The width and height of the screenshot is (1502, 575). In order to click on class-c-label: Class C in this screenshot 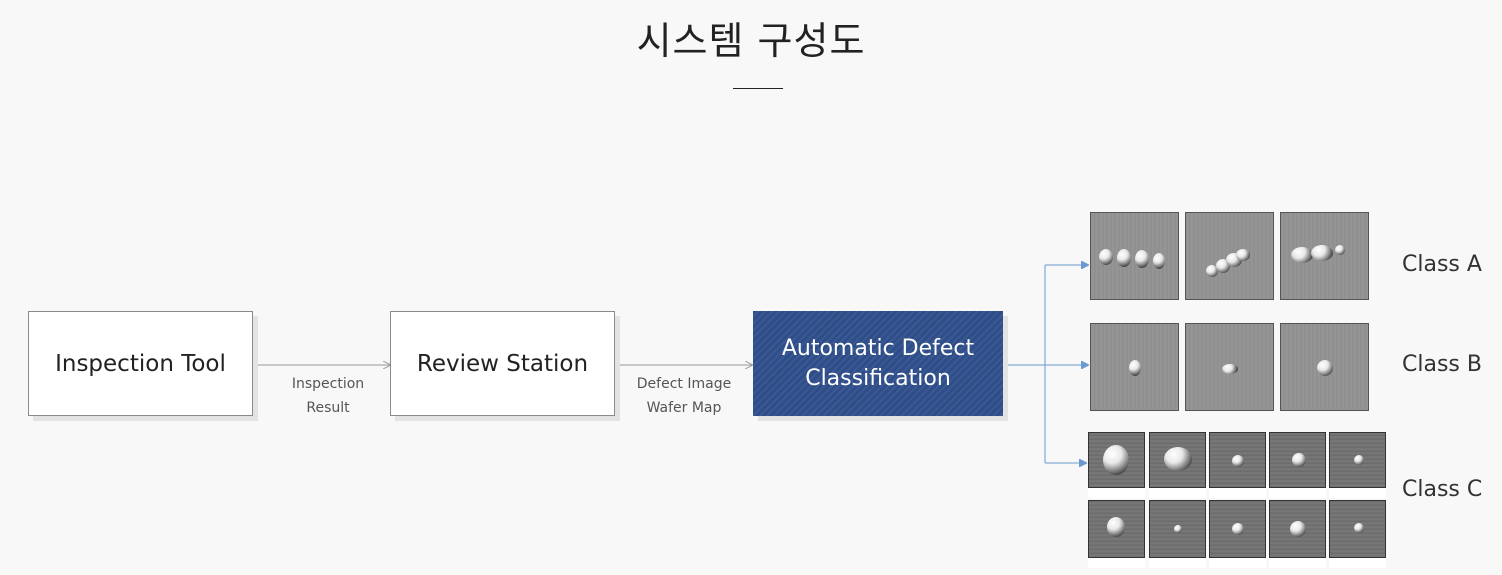, I will do `click(1442, 489)`.